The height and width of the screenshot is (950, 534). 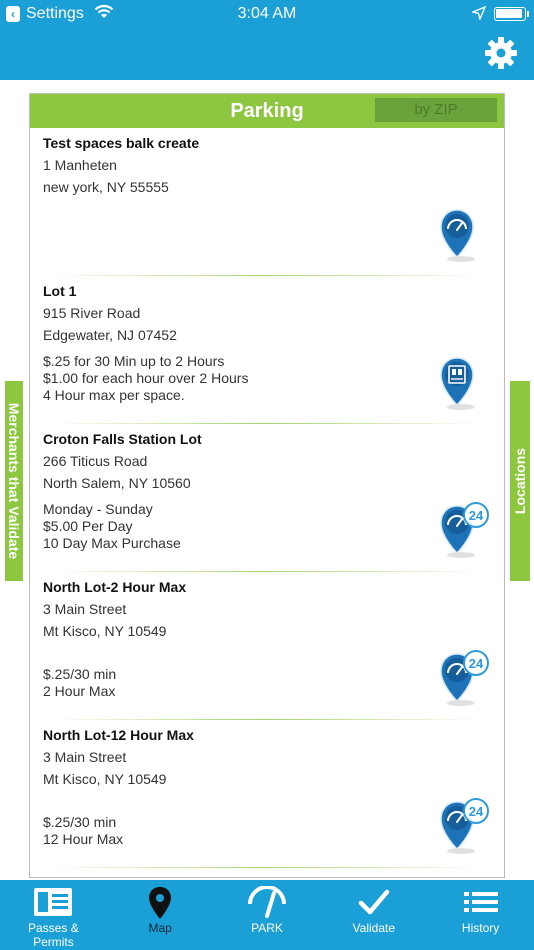 I want to click on pay-station-marker-icon, so click(x=467, y=383).